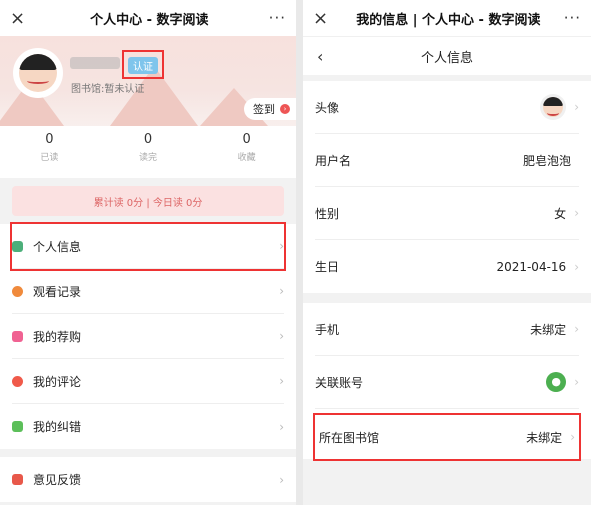 This screenshot has width=591, height=505. Describe the element at coordinates (327, 213) in the screenshot. I see `row-label: 性别` at that location.